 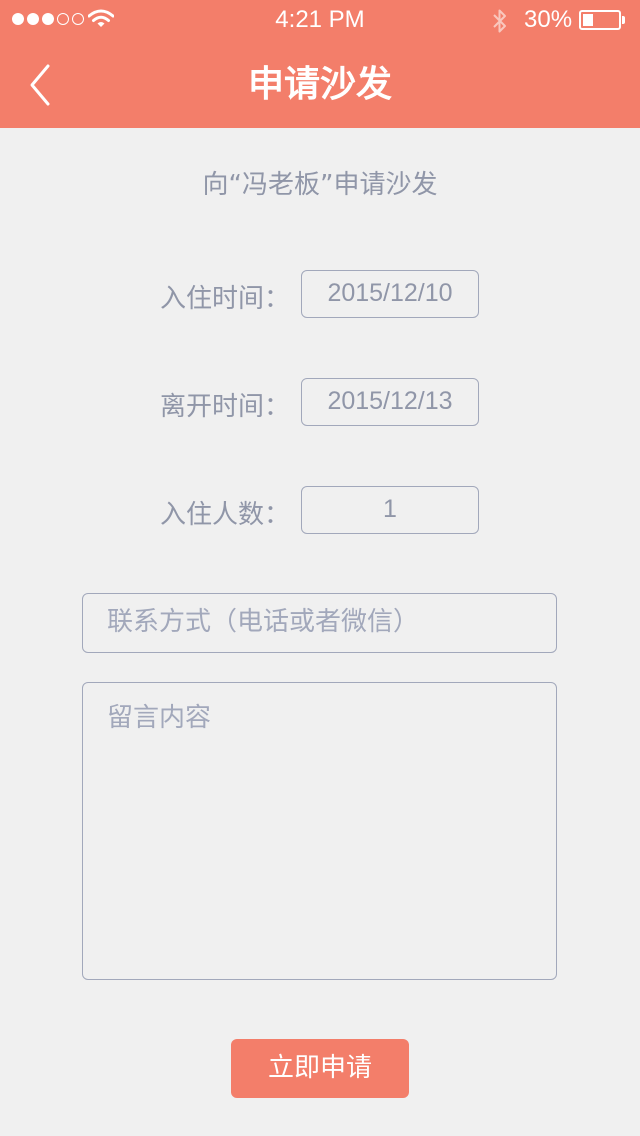 What do you see at coordinates (390, 402) in the screenshot?
I see `checkout-date-field: 2015/12/13` at bounding box center [390, 402].